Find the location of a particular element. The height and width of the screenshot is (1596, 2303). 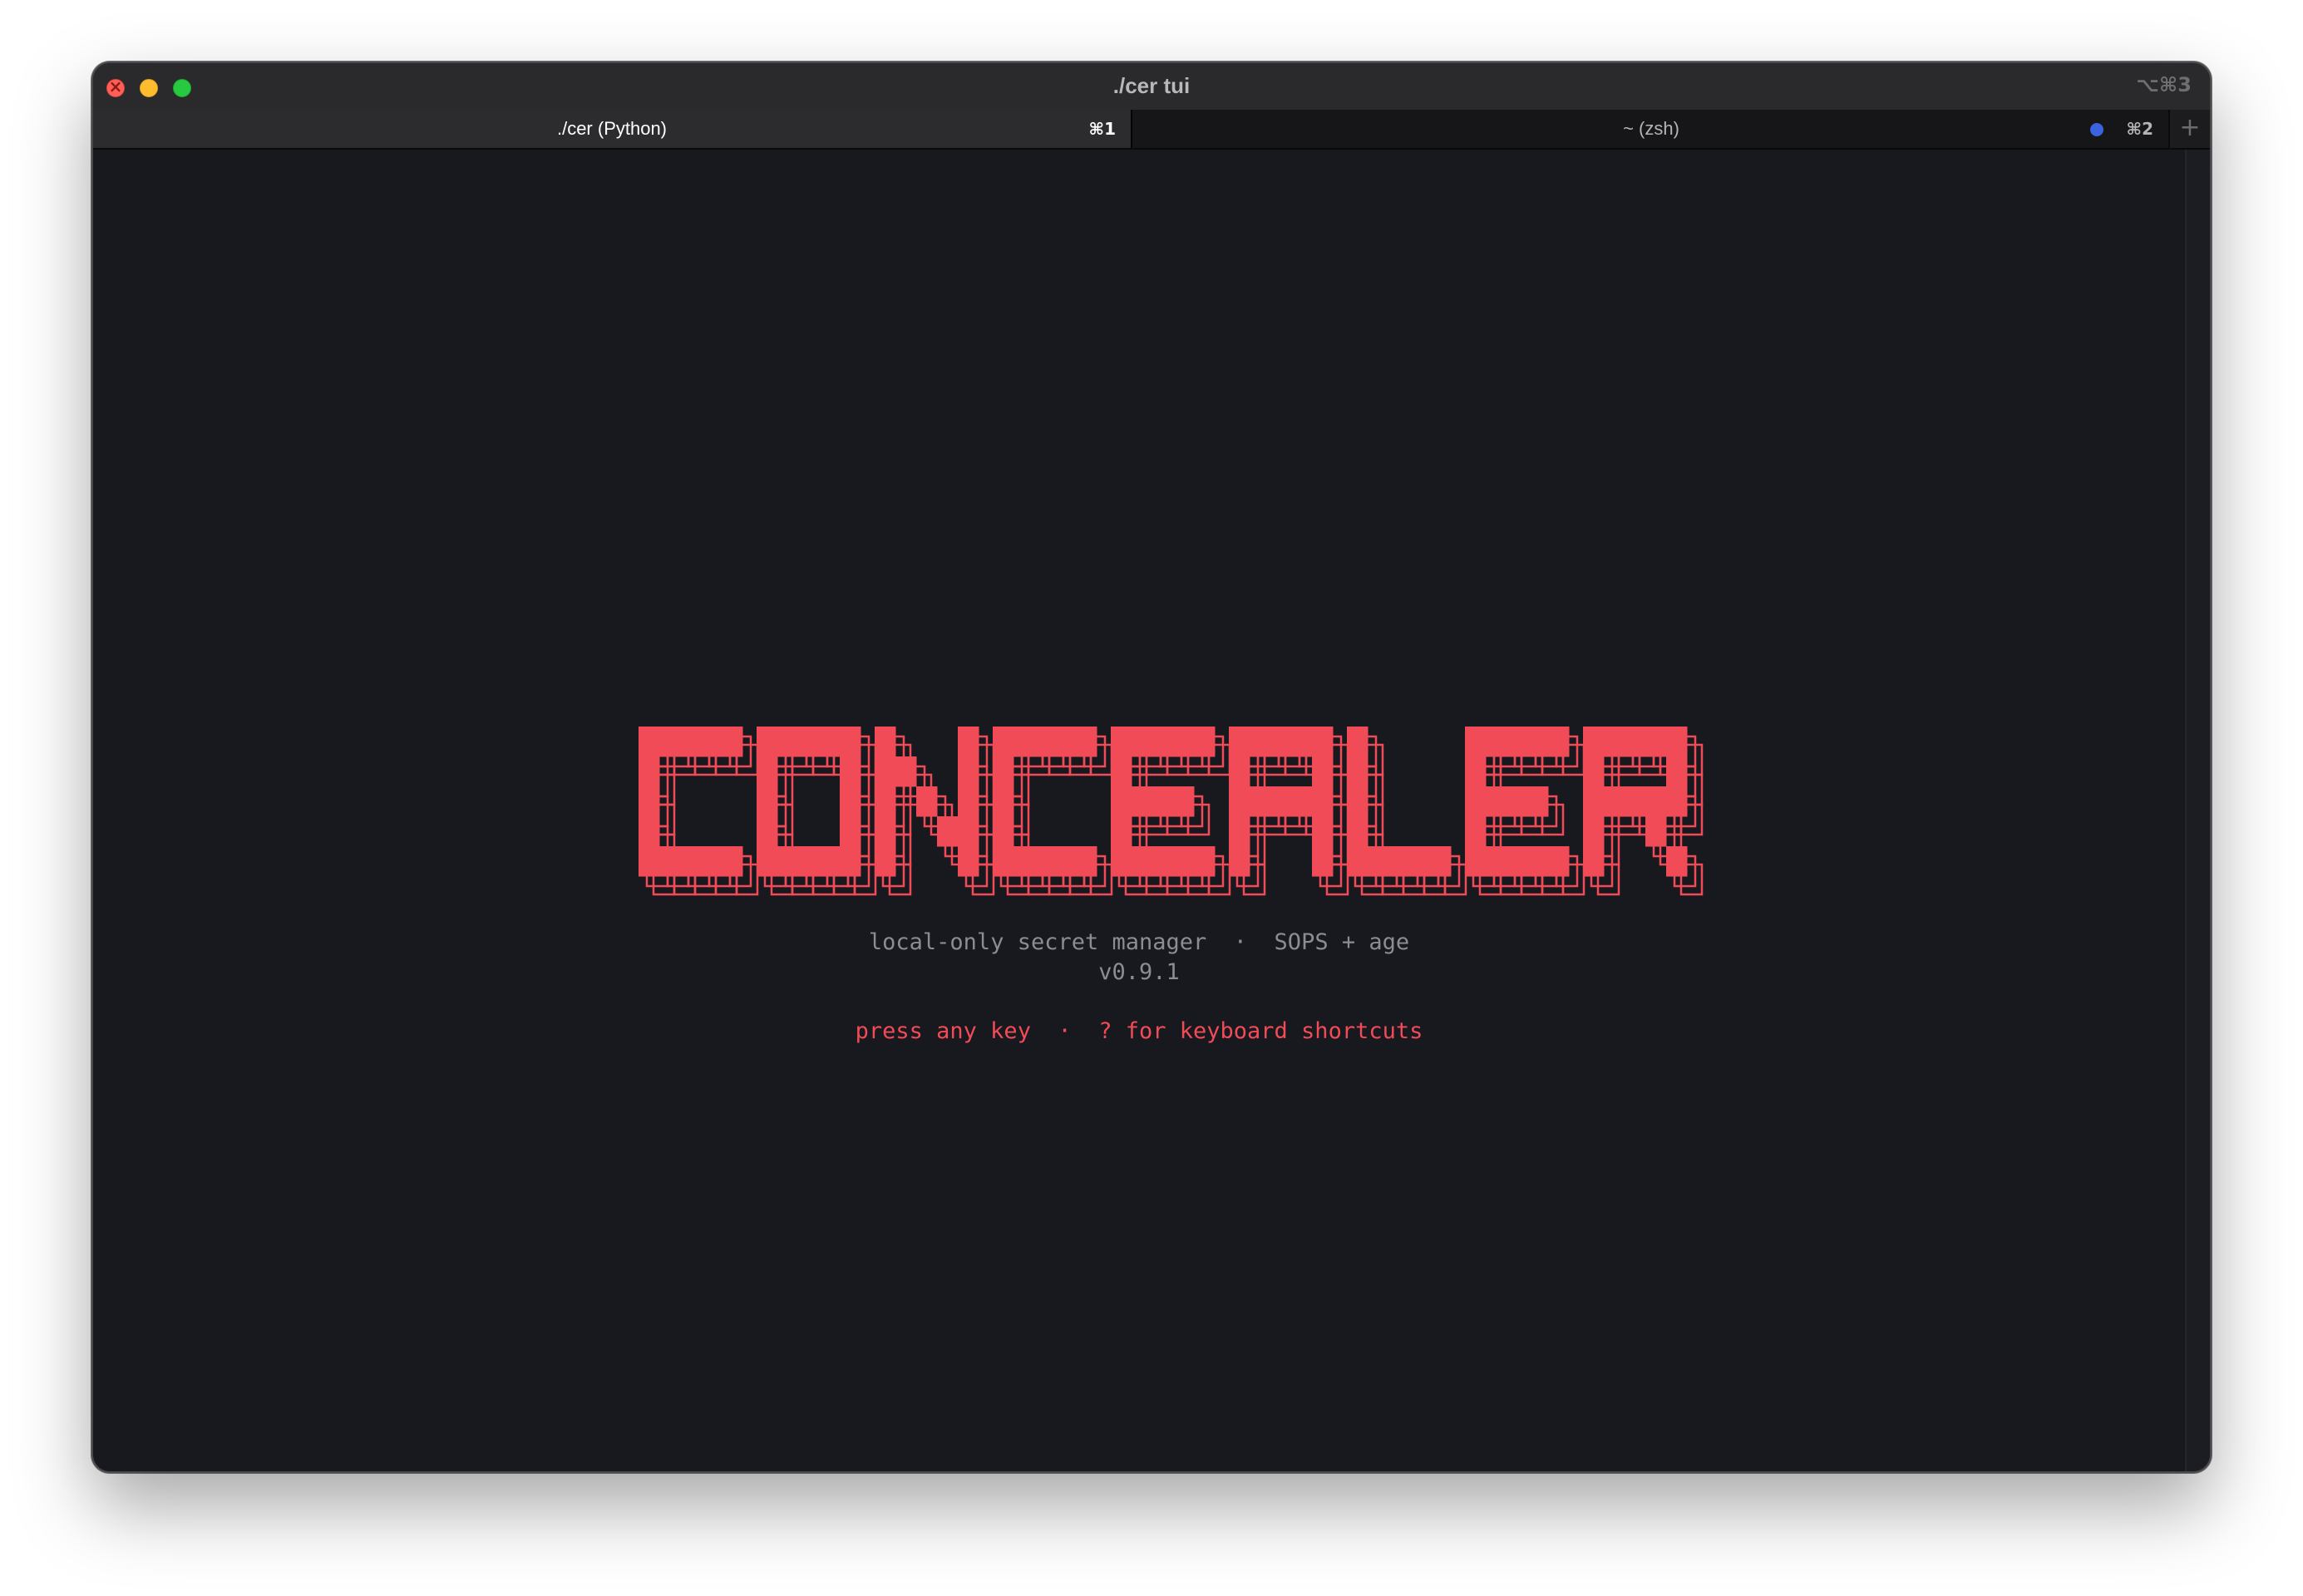

tab-zsh: ~ (zsh) ⌘2 is located at coordinates (1650, 129).